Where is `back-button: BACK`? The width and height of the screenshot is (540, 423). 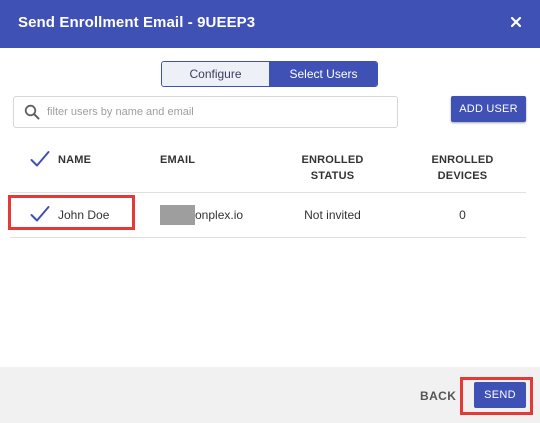 back-button: BACK is located at coordinates (438, 396).